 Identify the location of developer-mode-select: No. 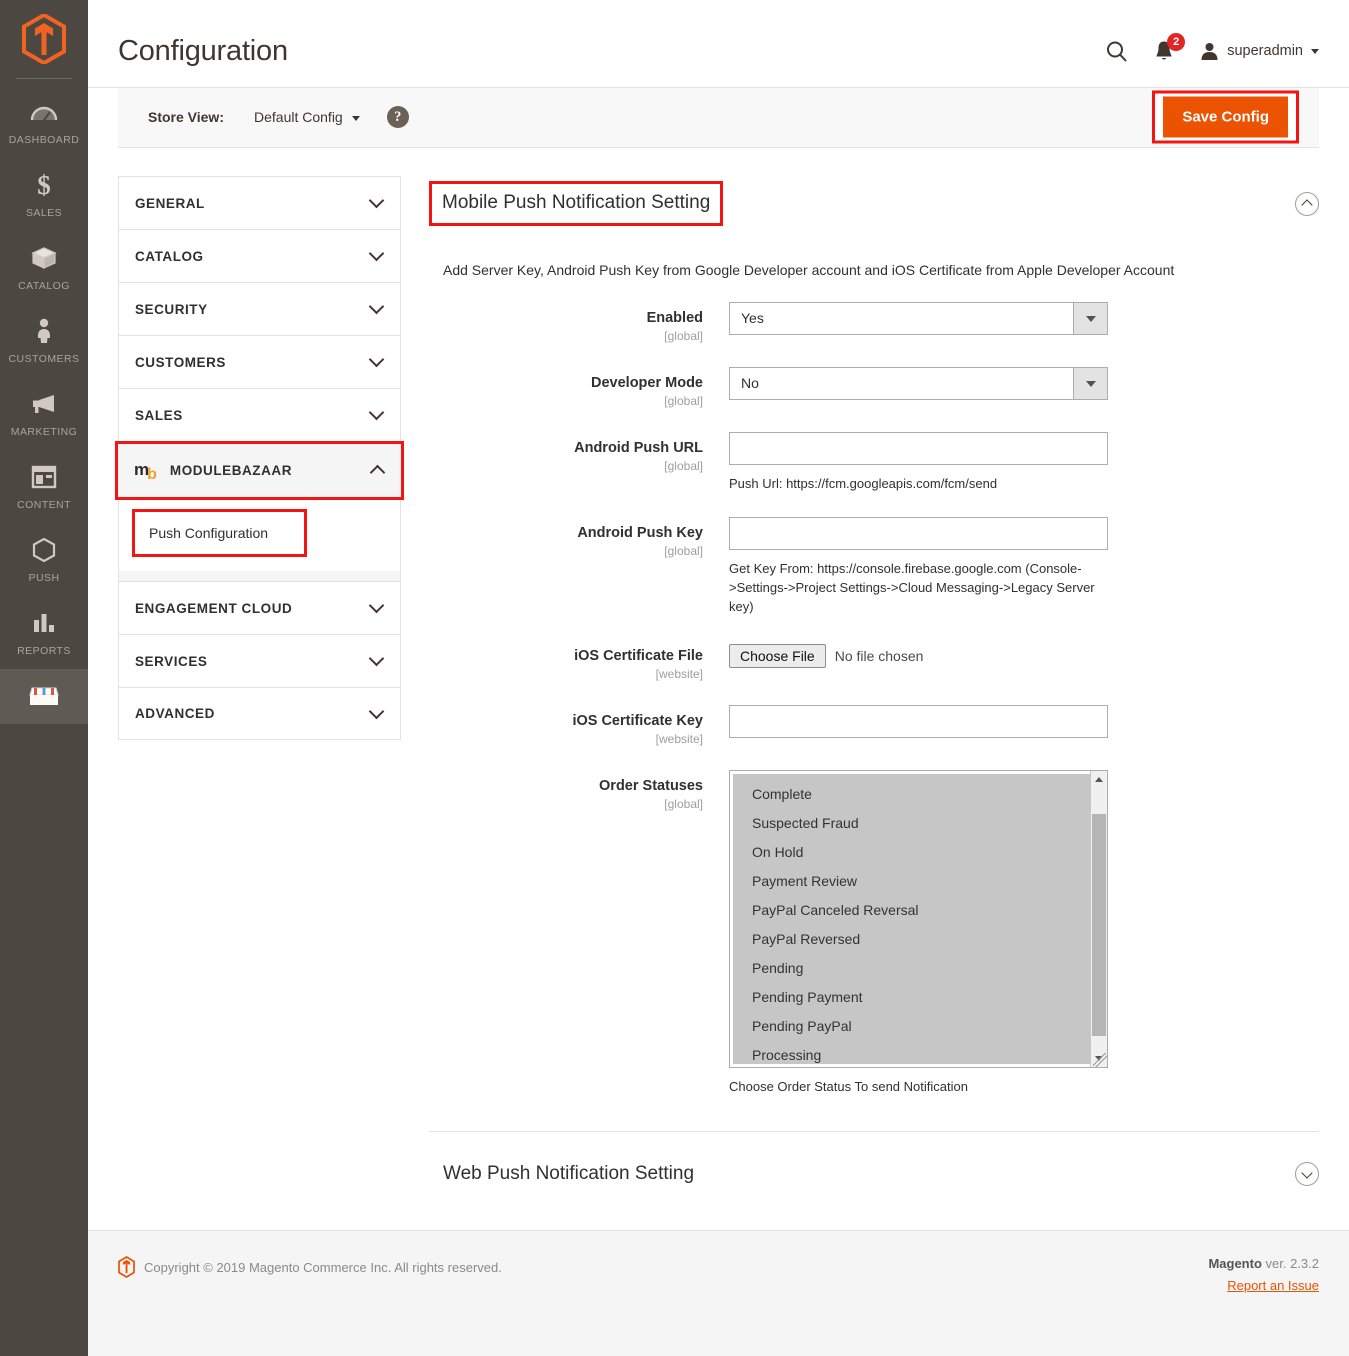
(918, 383).